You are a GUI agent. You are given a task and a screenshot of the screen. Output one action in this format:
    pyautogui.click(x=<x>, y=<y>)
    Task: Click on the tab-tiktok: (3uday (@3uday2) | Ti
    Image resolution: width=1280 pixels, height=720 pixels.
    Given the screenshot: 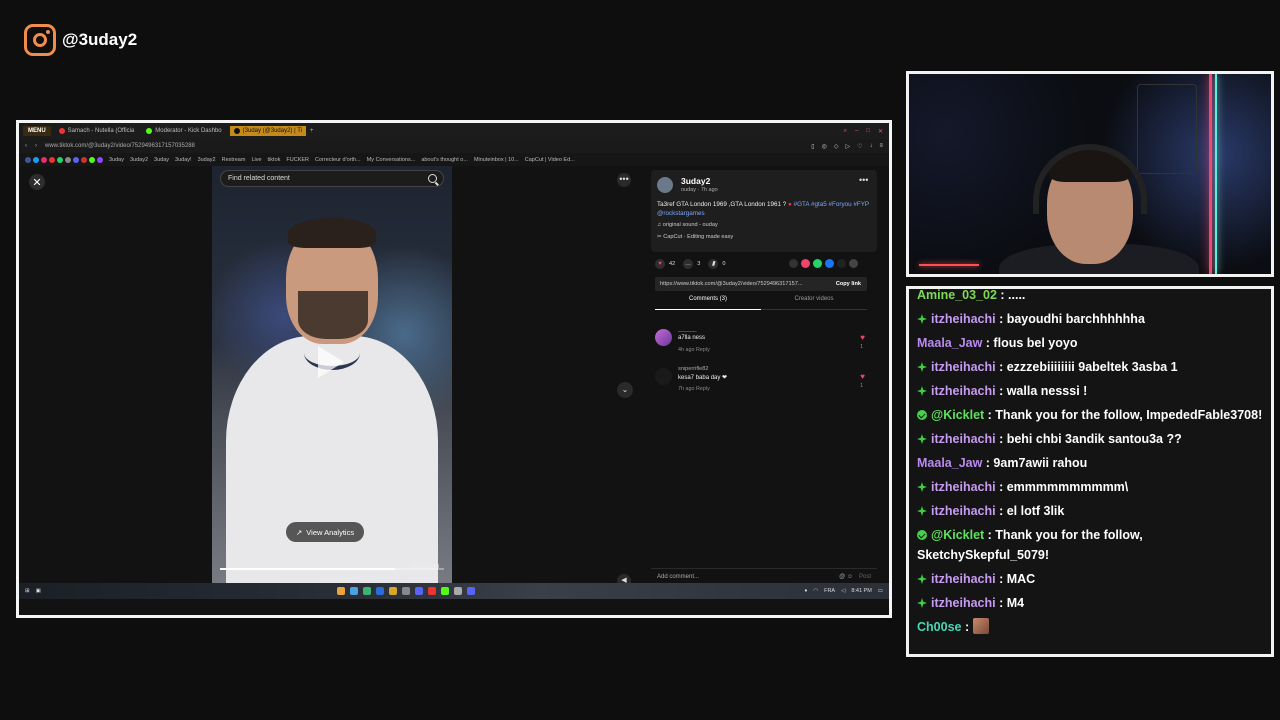 What is the action you would take?
    pyautogui.click(x=267, y=131)
    